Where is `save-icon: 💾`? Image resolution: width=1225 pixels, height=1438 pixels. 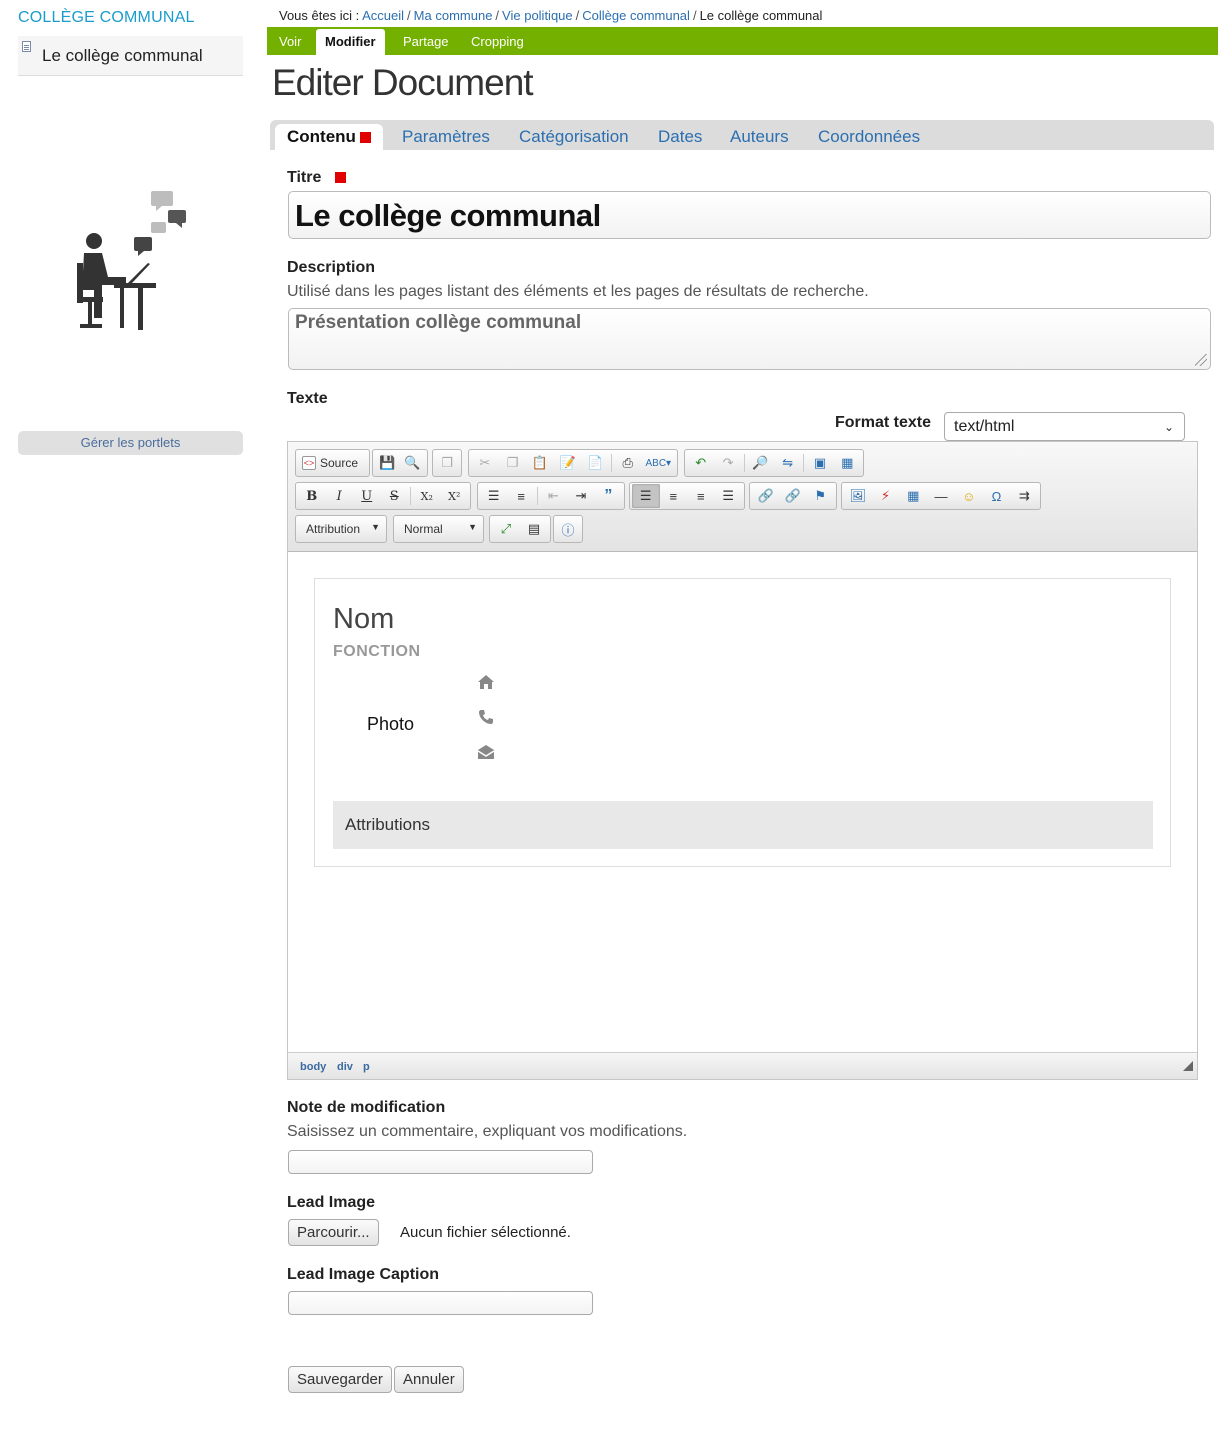
save-icon: 💾 is located at coordinates (387, 463).